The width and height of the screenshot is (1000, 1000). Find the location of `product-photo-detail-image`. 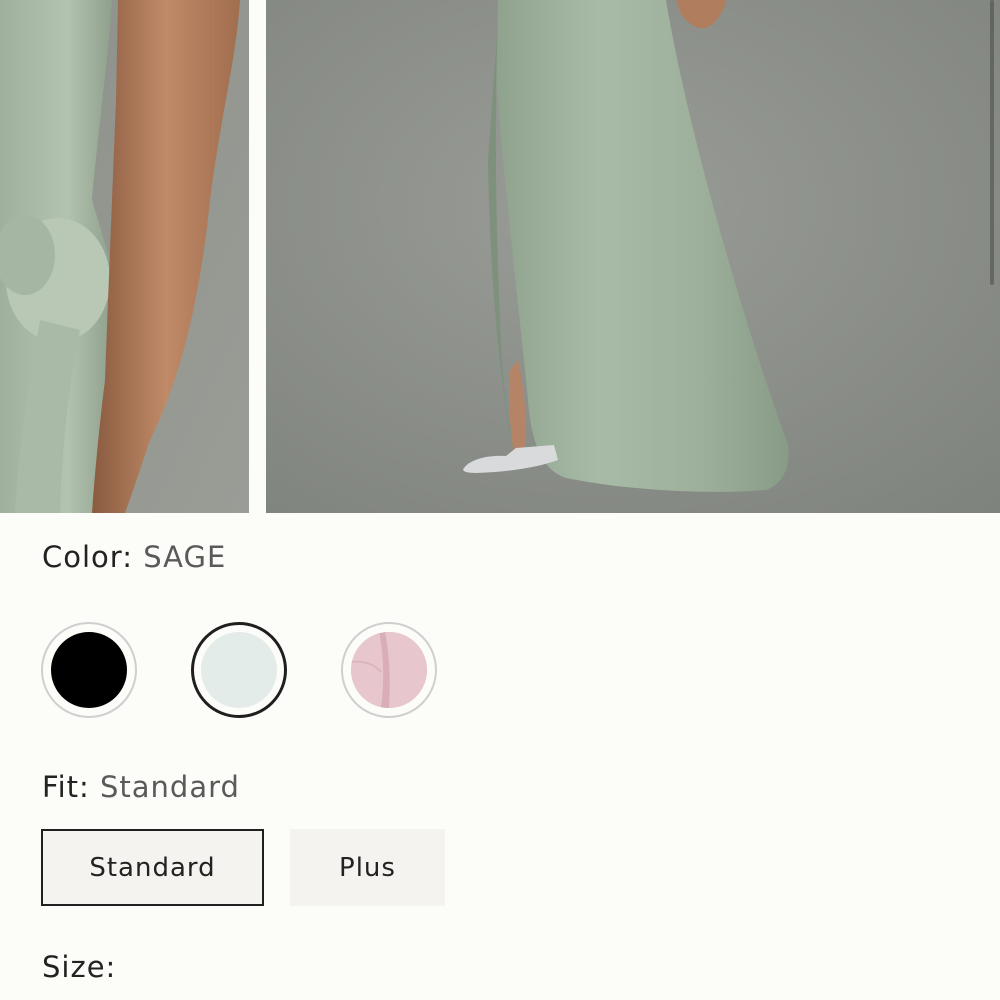

product-photo-detail-image is located at coordinates (124, 256).